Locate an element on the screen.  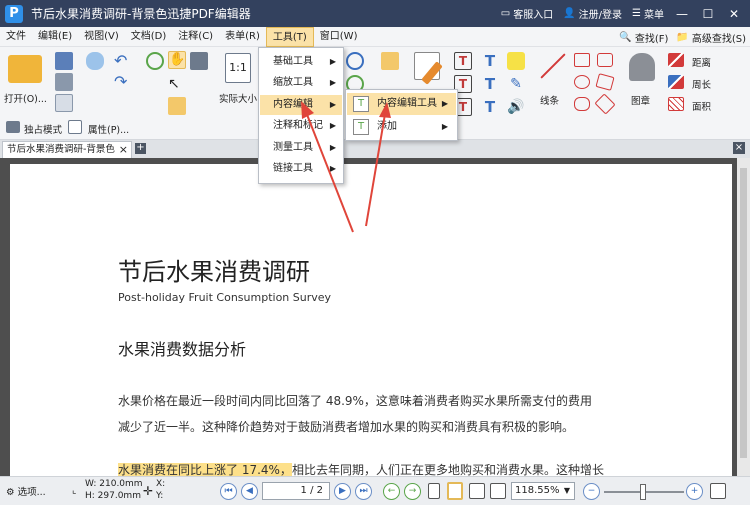
back-icon is located at coordinates (155, 61).